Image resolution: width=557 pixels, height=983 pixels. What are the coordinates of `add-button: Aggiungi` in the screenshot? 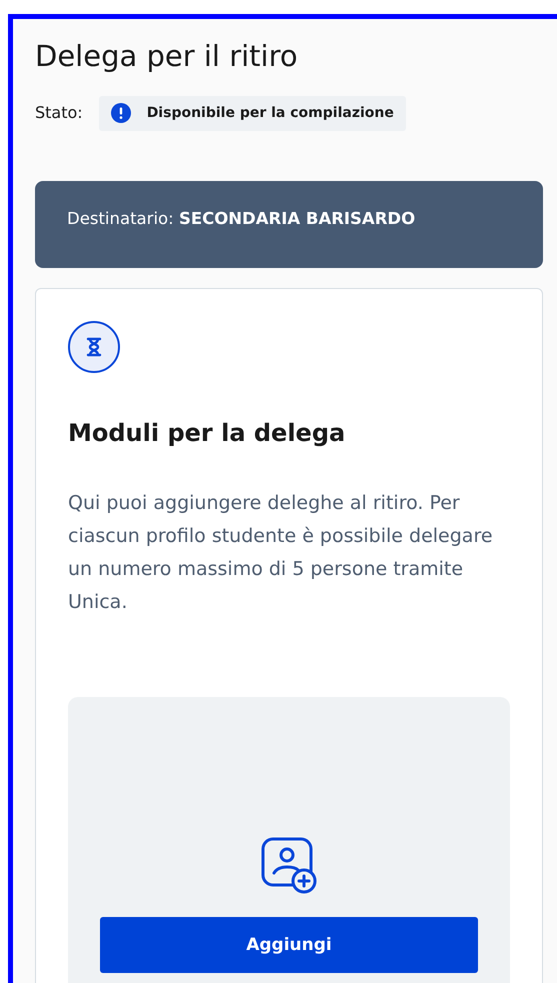 It's located at (289, 945).